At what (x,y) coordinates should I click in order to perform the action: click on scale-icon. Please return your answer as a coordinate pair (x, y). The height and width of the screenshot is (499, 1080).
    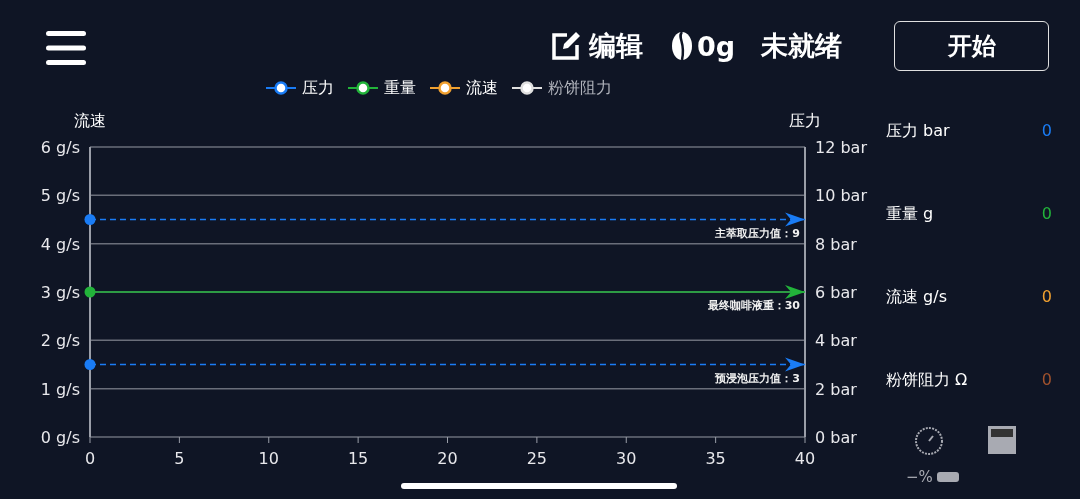
    Looking at the image, I should click on (1002, 440).